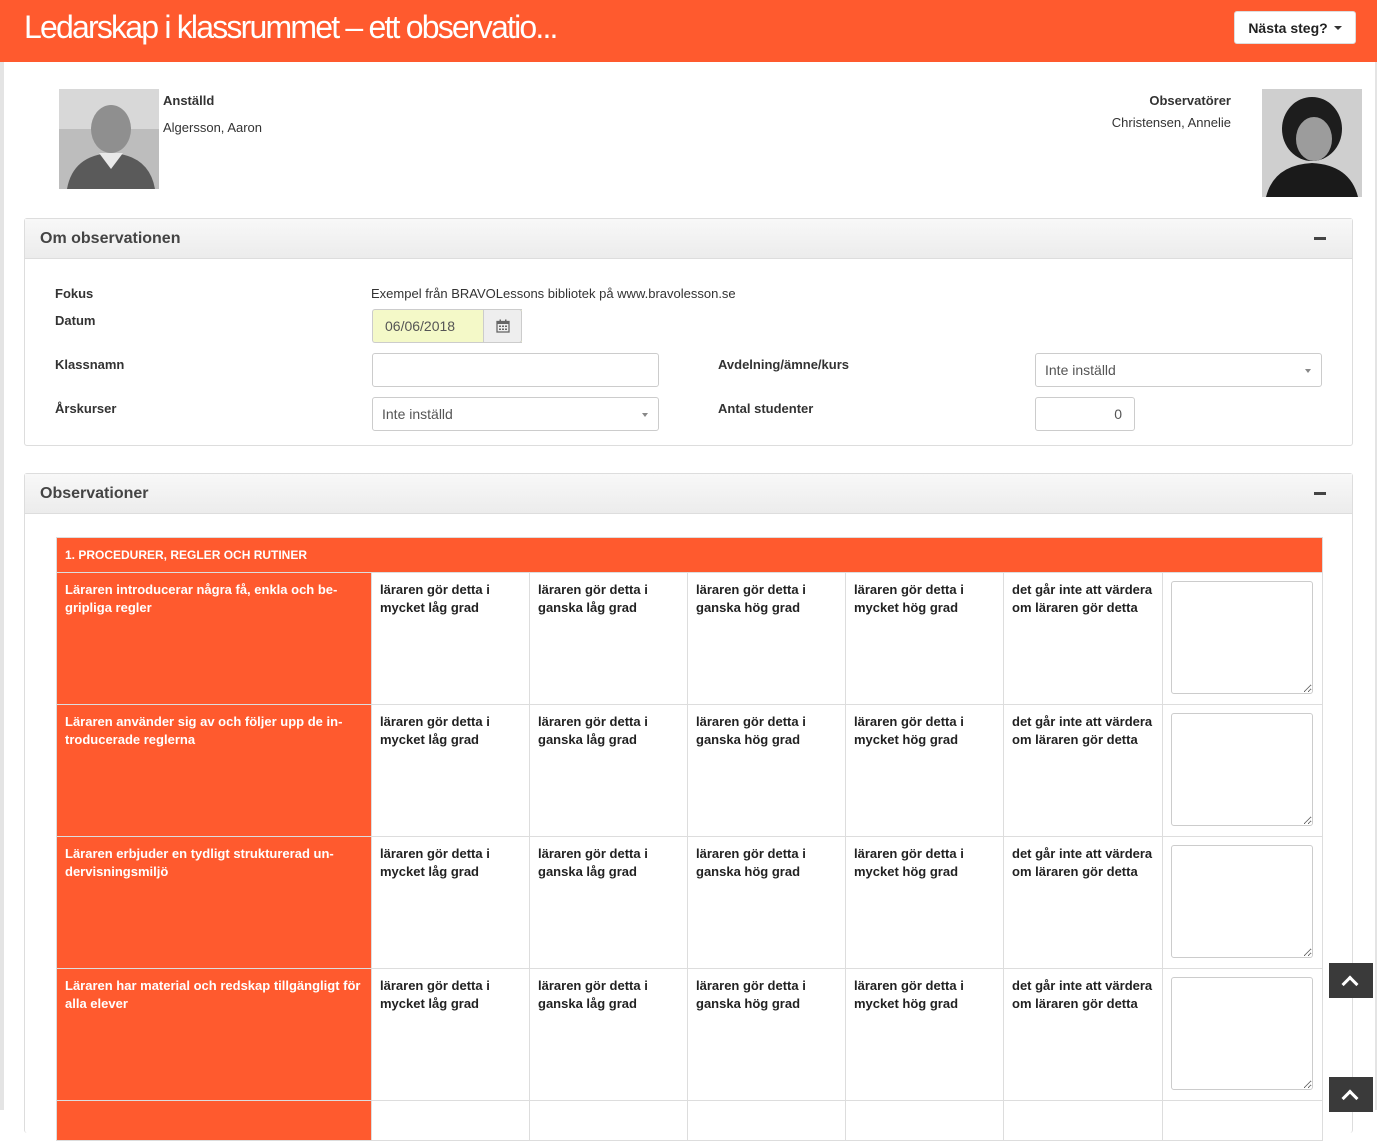 The width and height of the screenshot is (1377, 1141). I want to click on left-border, so click(2, 586).